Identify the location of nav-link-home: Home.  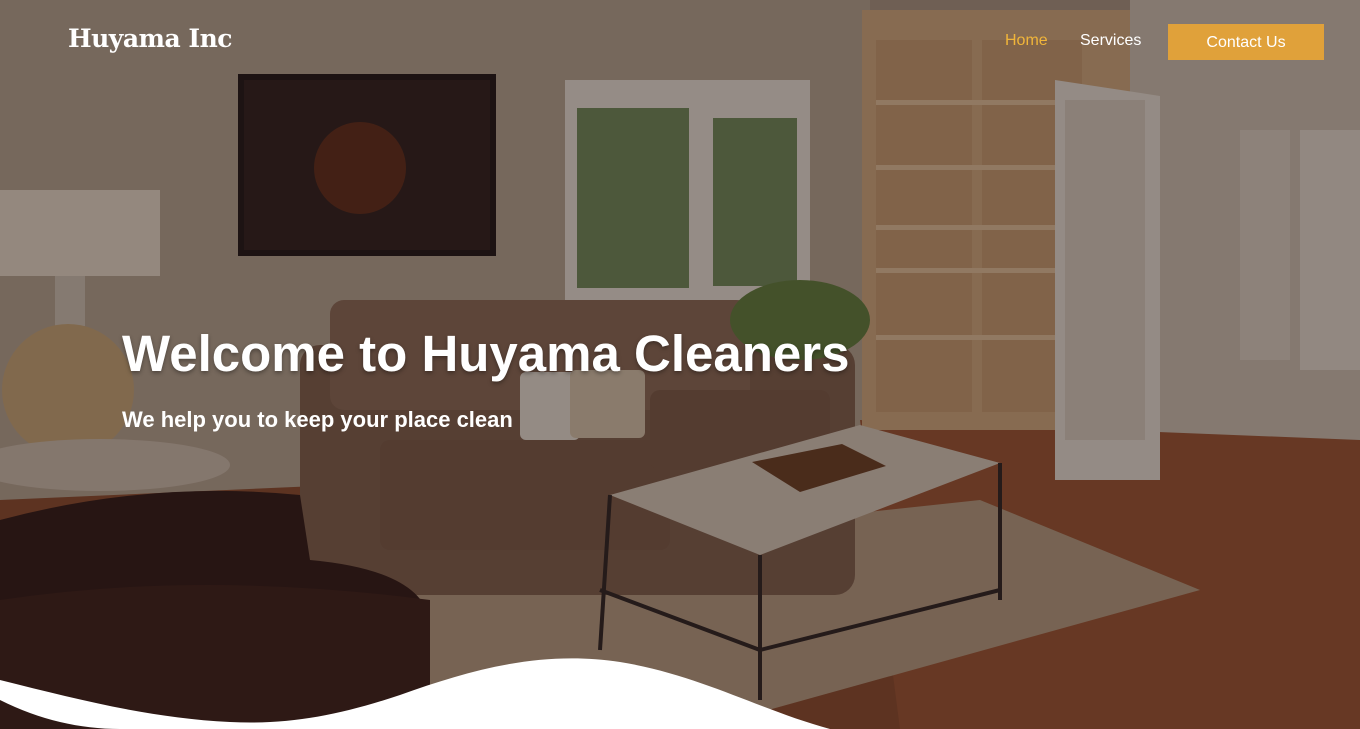
(1026, 41).